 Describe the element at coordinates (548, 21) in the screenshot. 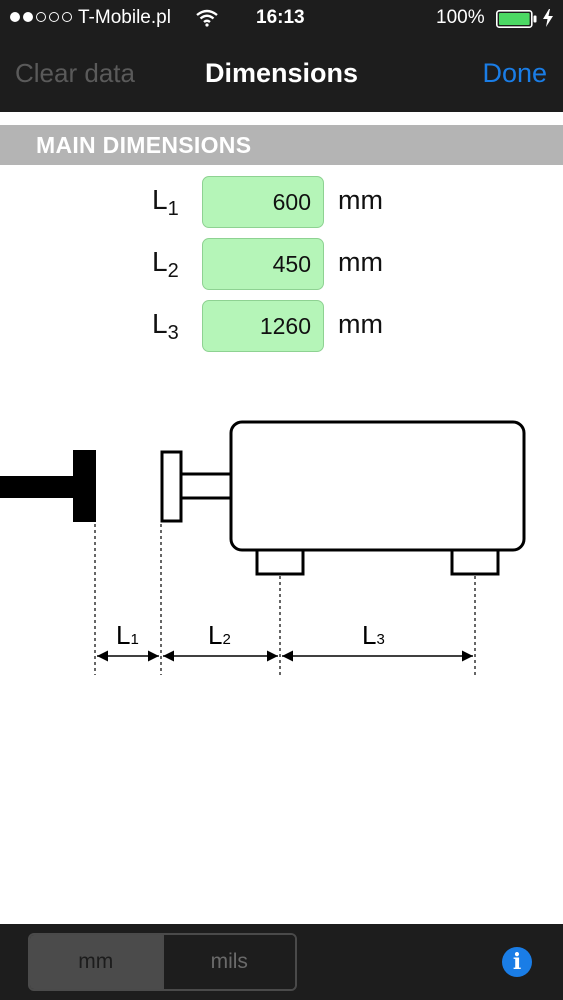

I see `charging-bolt-icon` at that location.